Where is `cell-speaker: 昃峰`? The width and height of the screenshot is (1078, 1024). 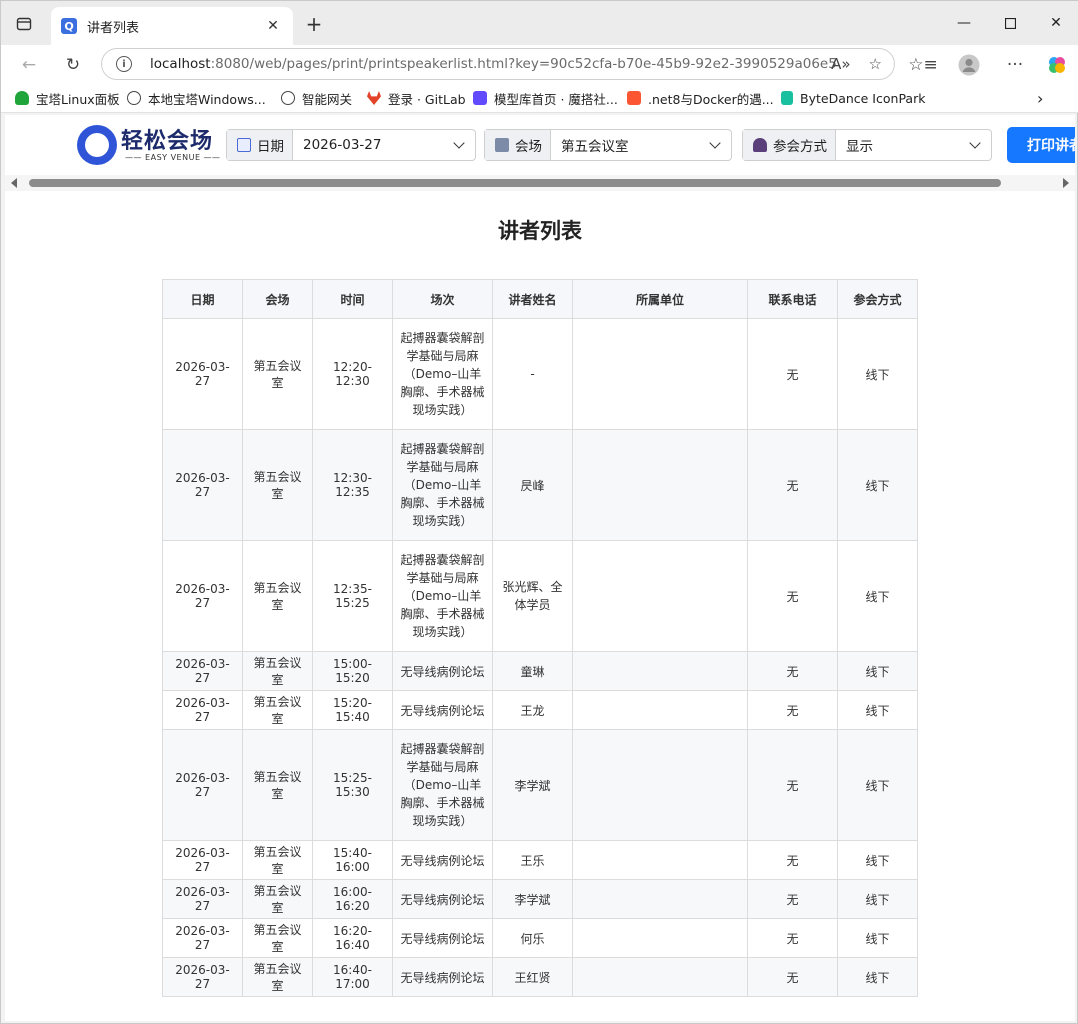
cell-speaker: 昃峰 is located at coordinates (532, 485).